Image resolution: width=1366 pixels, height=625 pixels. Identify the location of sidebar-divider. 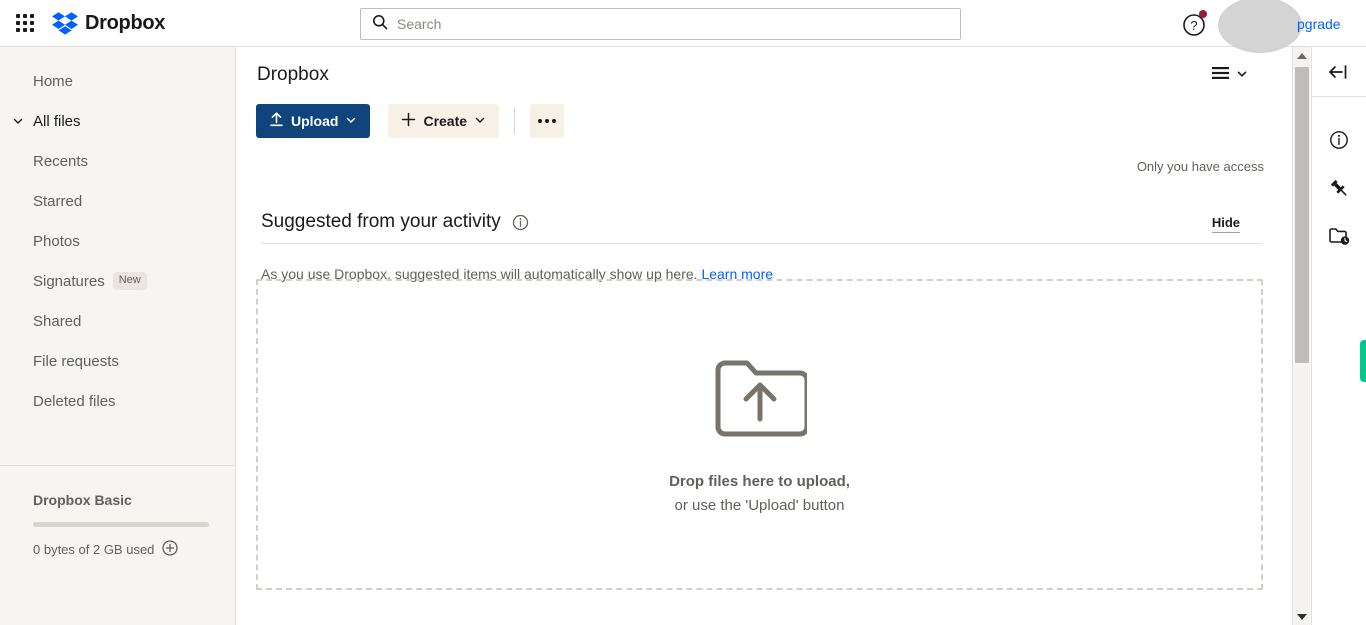
(117, 465).